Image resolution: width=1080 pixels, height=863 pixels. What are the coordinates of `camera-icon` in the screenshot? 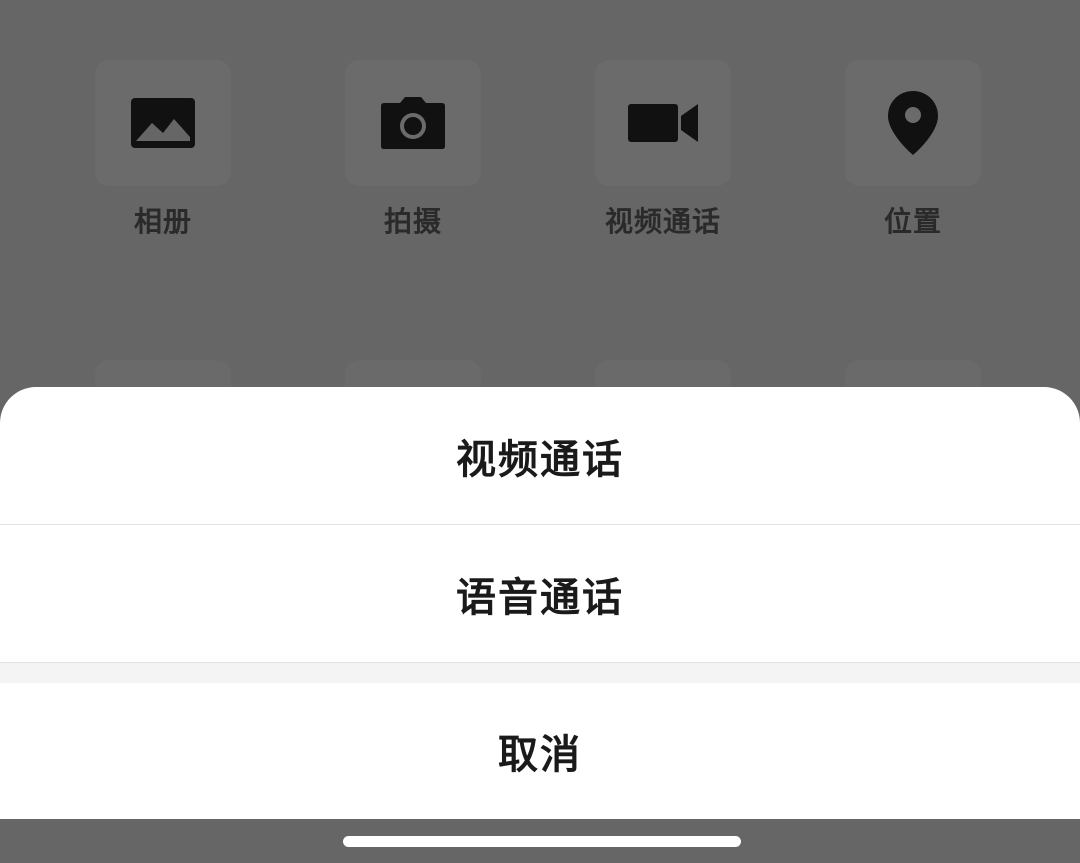 It's located at (413, 123).